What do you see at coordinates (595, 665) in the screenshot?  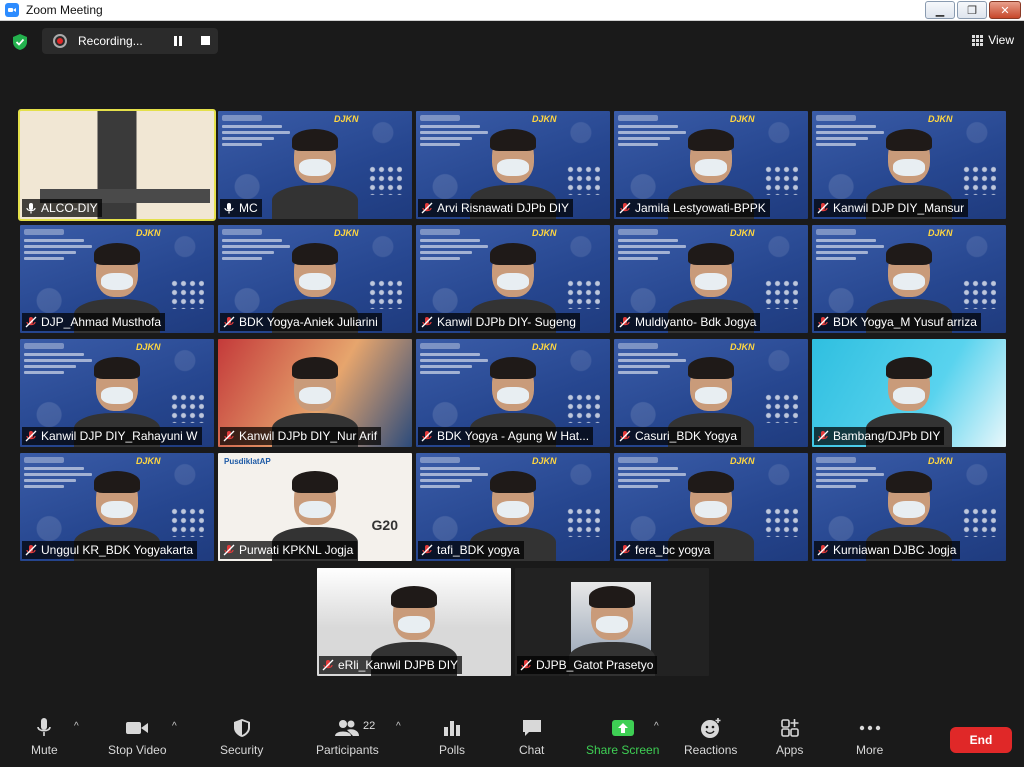 I see `participant-name: DJPB_Gatot Prasetyo` at bounding box center [595, 665].